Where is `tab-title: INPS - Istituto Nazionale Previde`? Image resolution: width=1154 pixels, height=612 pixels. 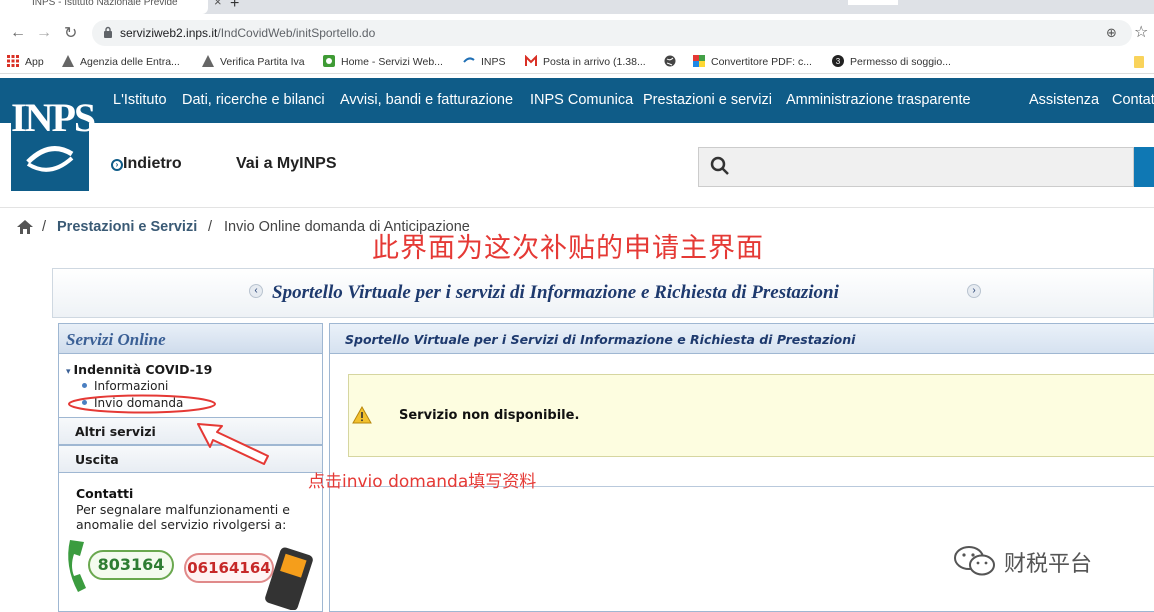 tab-title: INPS - Istituto Nazionale Previde is located at coordinates (105, 4).